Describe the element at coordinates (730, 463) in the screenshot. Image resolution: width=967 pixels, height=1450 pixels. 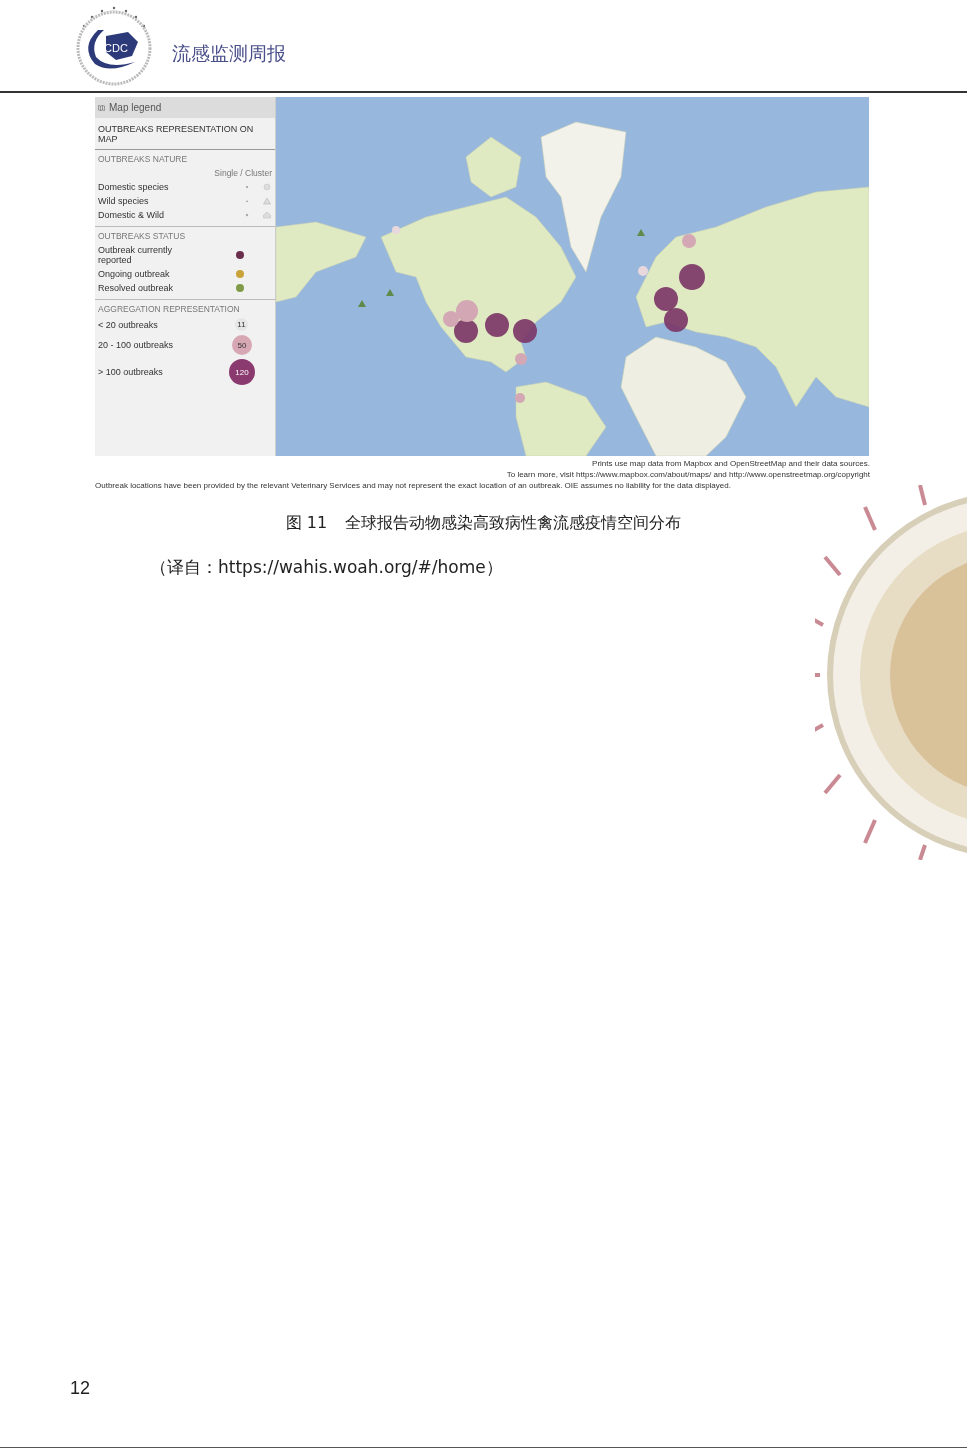
I see `attribution-text: Prints use map data from Mapbox and OpenStreetMap and their data sources.` at that location.